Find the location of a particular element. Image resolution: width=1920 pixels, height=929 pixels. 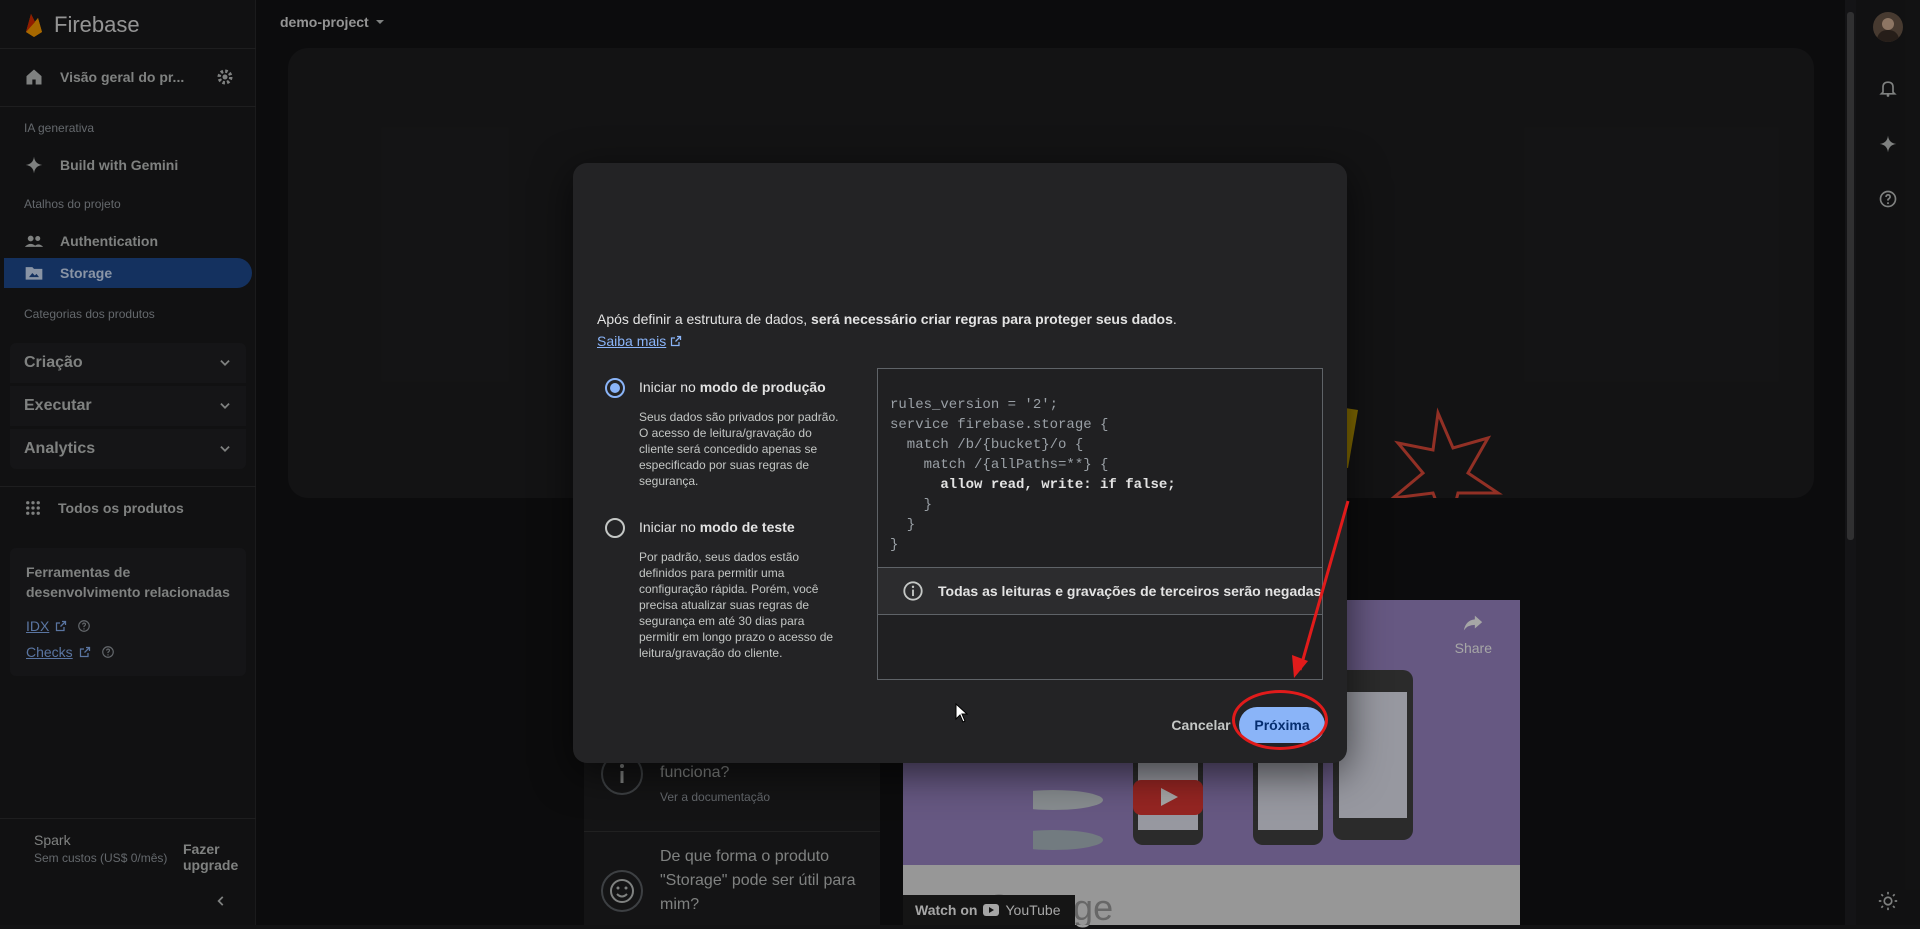

annotation-arrow is located at coordinates (1321, 589).